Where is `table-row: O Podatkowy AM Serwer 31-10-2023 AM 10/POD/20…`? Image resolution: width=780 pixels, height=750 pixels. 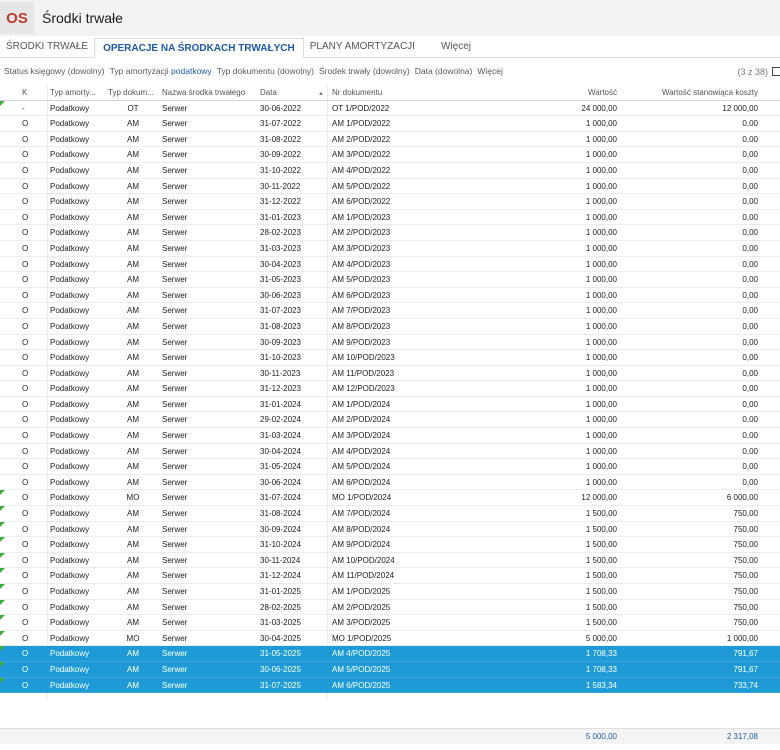 table-row: O Podatkowy AM Serwer 31-10-2023 AM 10/POD/20… is located at coordinates (390, 358).